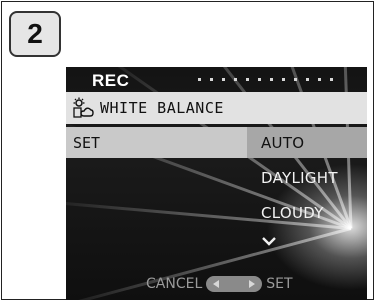  I want to click on footer-controls: CANCEL SET, so click(219, 284).